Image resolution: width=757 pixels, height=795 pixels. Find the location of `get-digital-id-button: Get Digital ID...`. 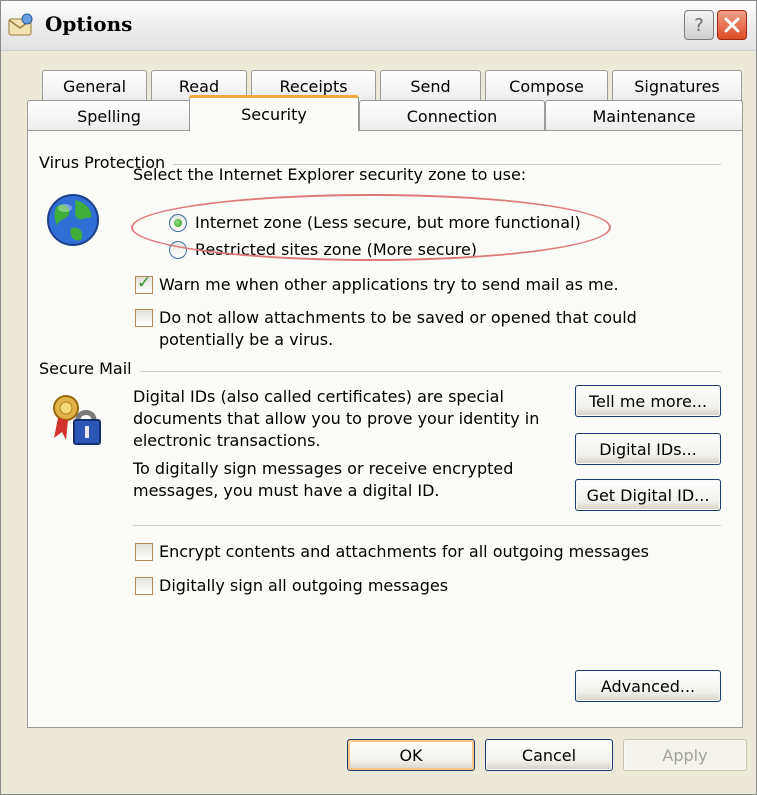

get-digital-id-button: Get Digital ID... is located at coordinates (648, 495).